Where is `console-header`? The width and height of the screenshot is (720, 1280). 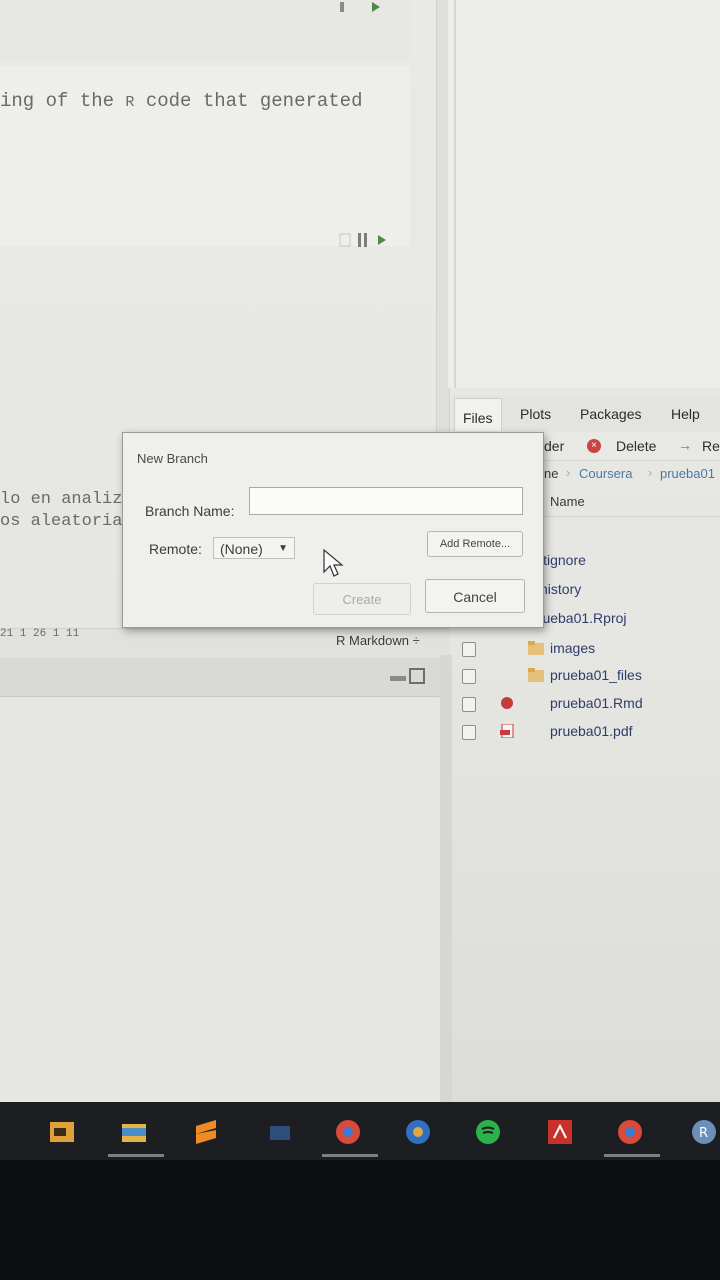
console-header is located at coordinates (225, 677).